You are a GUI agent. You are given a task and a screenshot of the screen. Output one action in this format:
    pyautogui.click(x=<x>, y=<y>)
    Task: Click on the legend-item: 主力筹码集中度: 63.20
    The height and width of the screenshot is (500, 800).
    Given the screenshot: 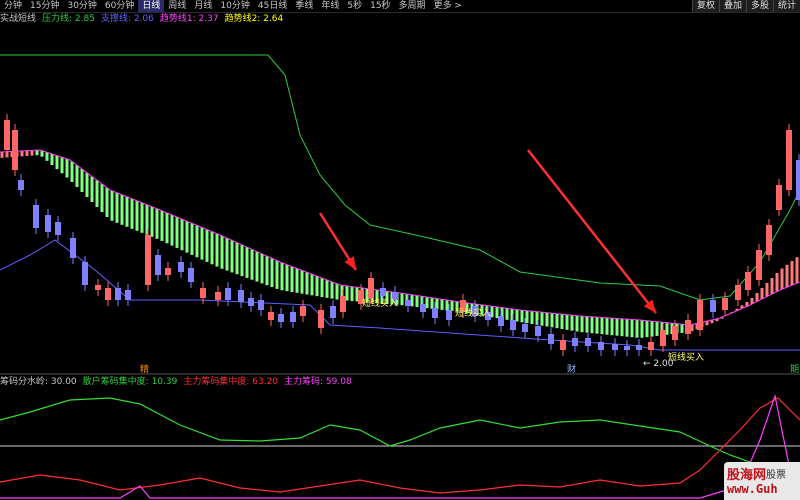 What is the action you would take?
    pyautogui.click(x=231, y=382)
    